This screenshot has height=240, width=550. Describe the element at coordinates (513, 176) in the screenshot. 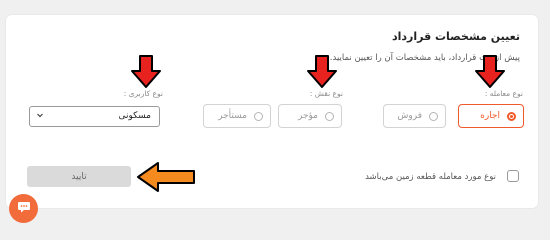

I see `land-checkbox` at that location.